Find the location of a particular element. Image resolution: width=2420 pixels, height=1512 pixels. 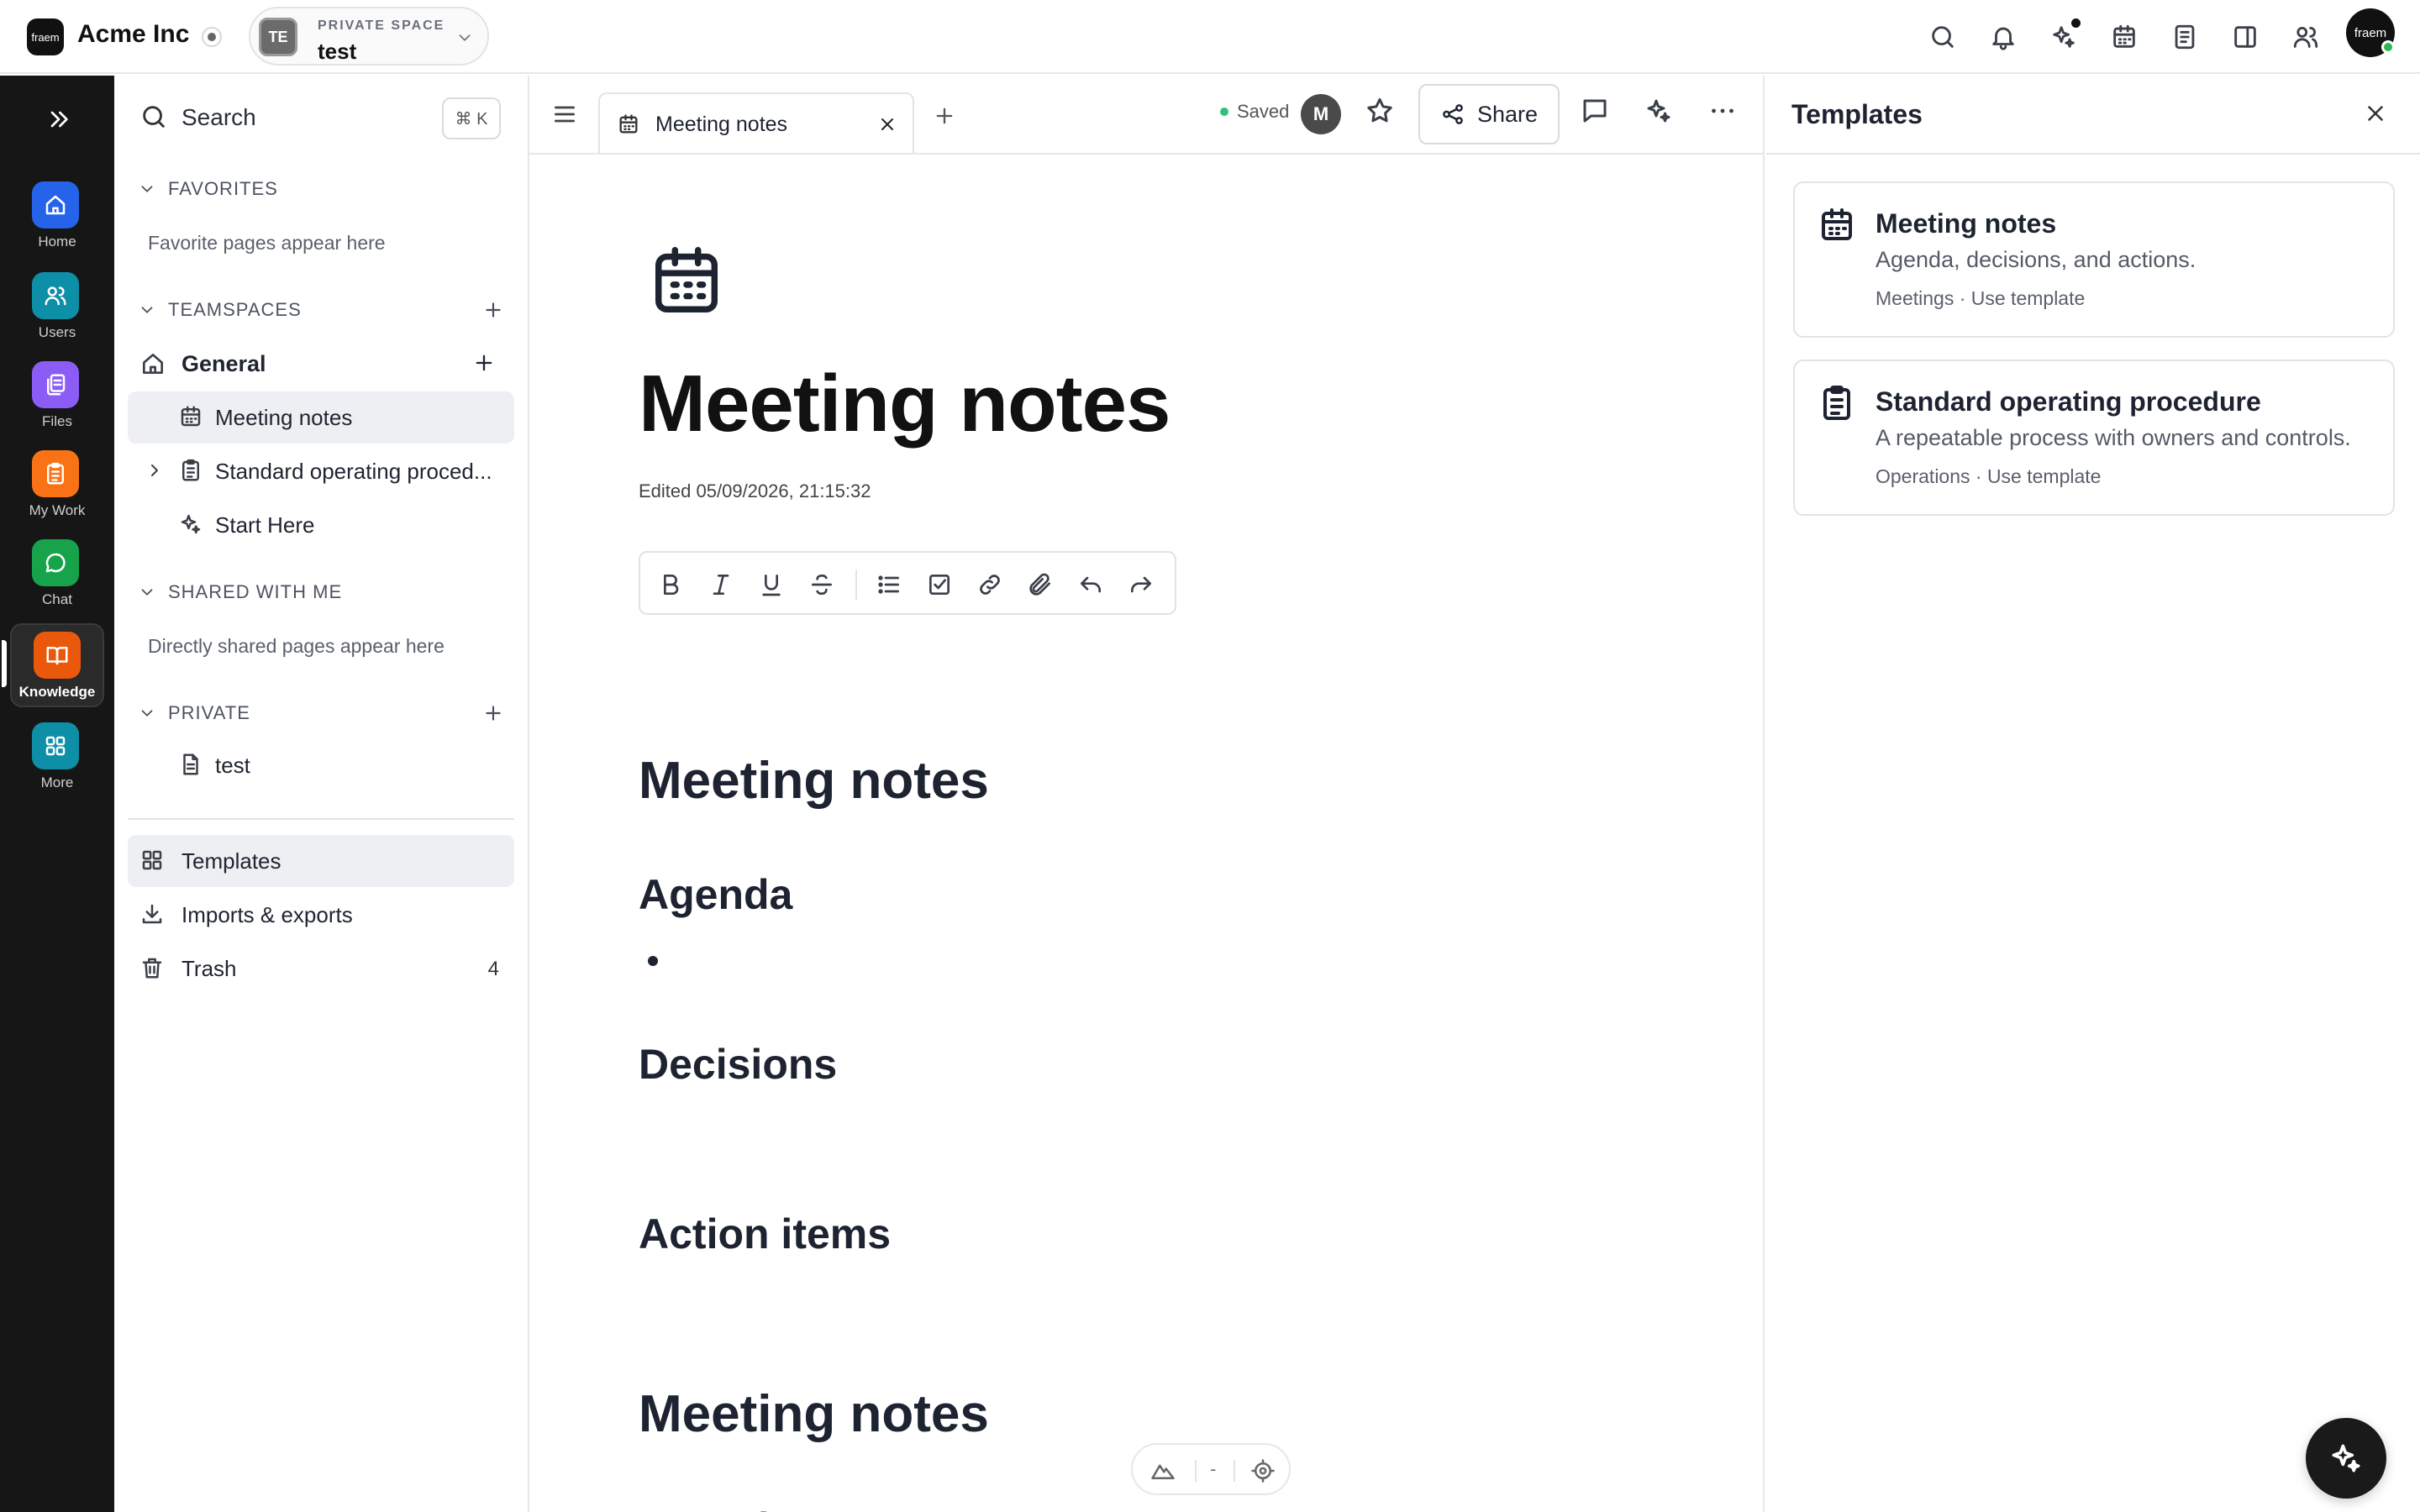

sidebar-item-meeting-notes: Meeting notes is located at coordinates (321, 417).